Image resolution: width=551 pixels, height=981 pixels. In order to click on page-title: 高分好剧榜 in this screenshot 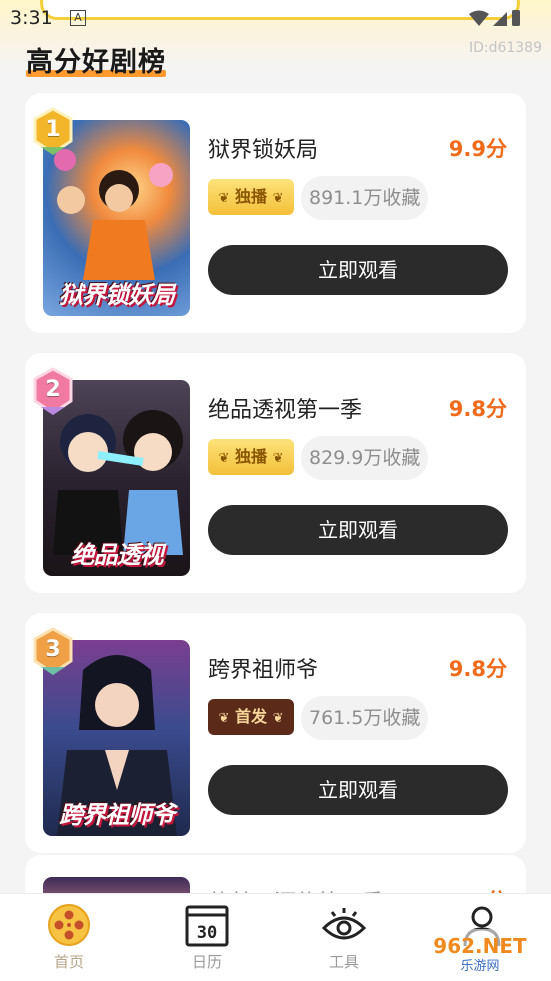, I will do `click(96, 59)`.